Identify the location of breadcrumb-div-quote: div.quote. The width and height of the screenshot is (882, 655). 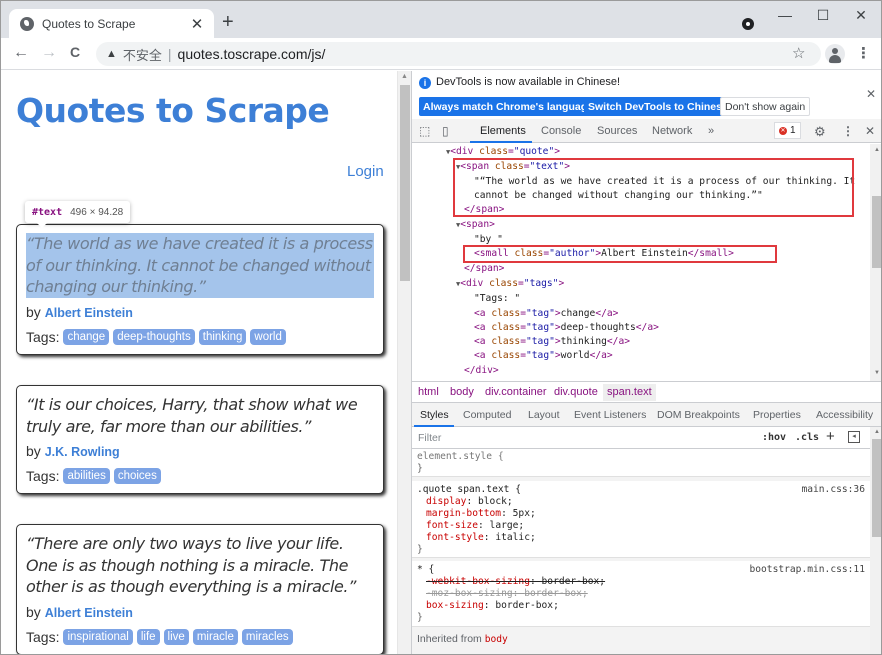
(576, 392).